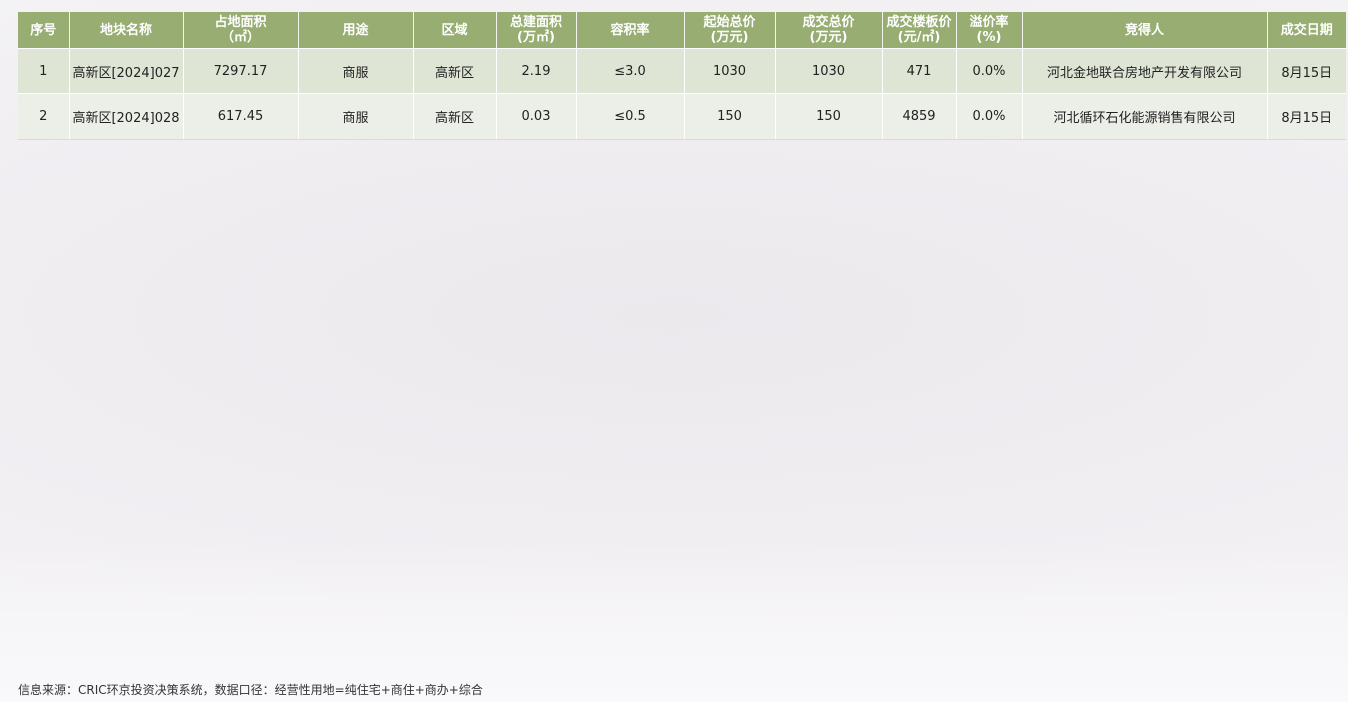 This screenshot has width=1348, height=702. Describe the element at coordinates (829, 116) in the screenshot. I see `cell-deal-price: 150` at that location.